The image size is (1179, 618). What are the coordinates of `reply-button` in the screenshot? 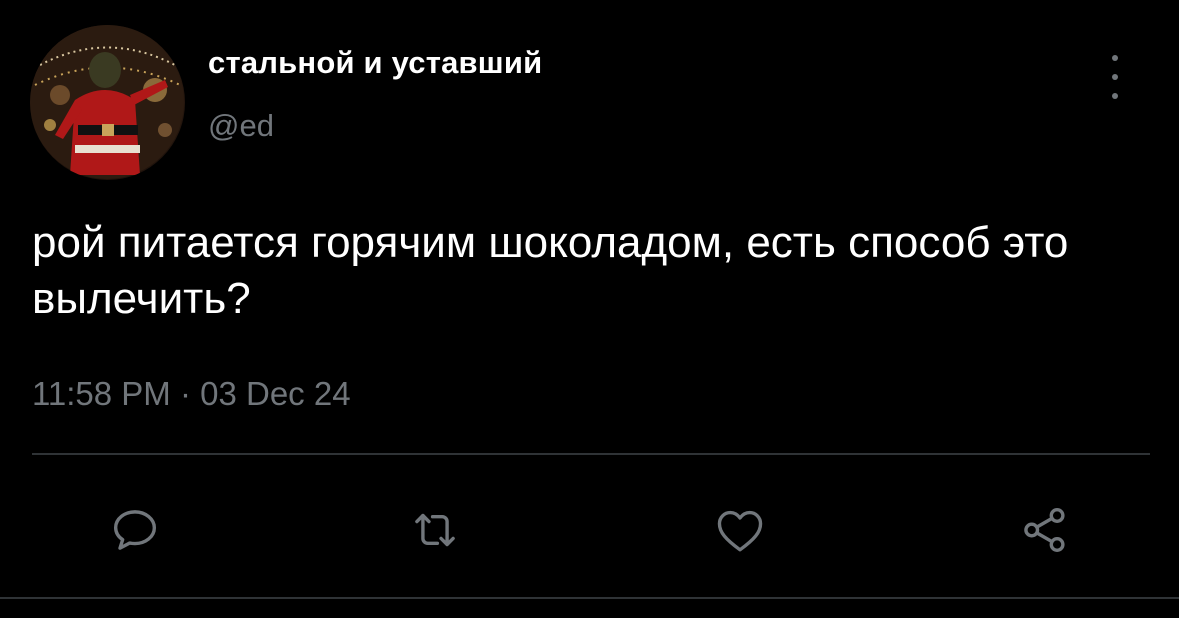 It's located at (135, 530).